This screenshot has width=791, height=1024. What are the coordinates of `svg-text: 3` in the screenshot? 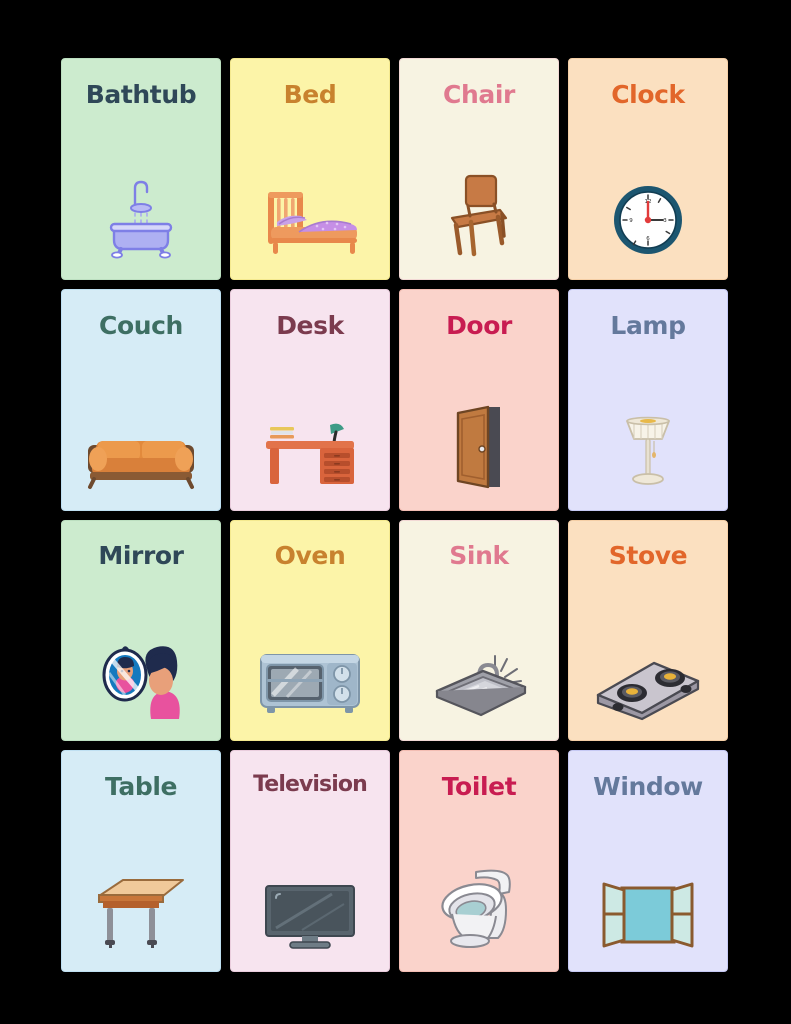 It's located at (665, 221).